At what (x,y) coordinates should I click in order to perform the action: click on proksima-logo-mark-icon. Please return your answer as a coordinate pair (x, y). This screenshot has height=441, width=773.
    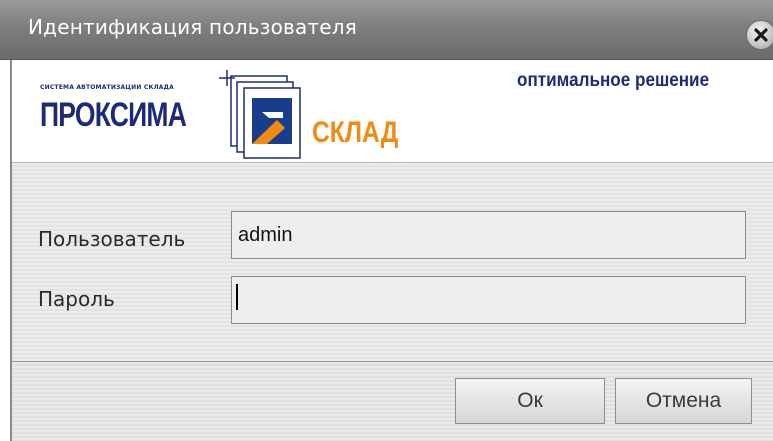
    Looking at the image, I should click on (260, 114).